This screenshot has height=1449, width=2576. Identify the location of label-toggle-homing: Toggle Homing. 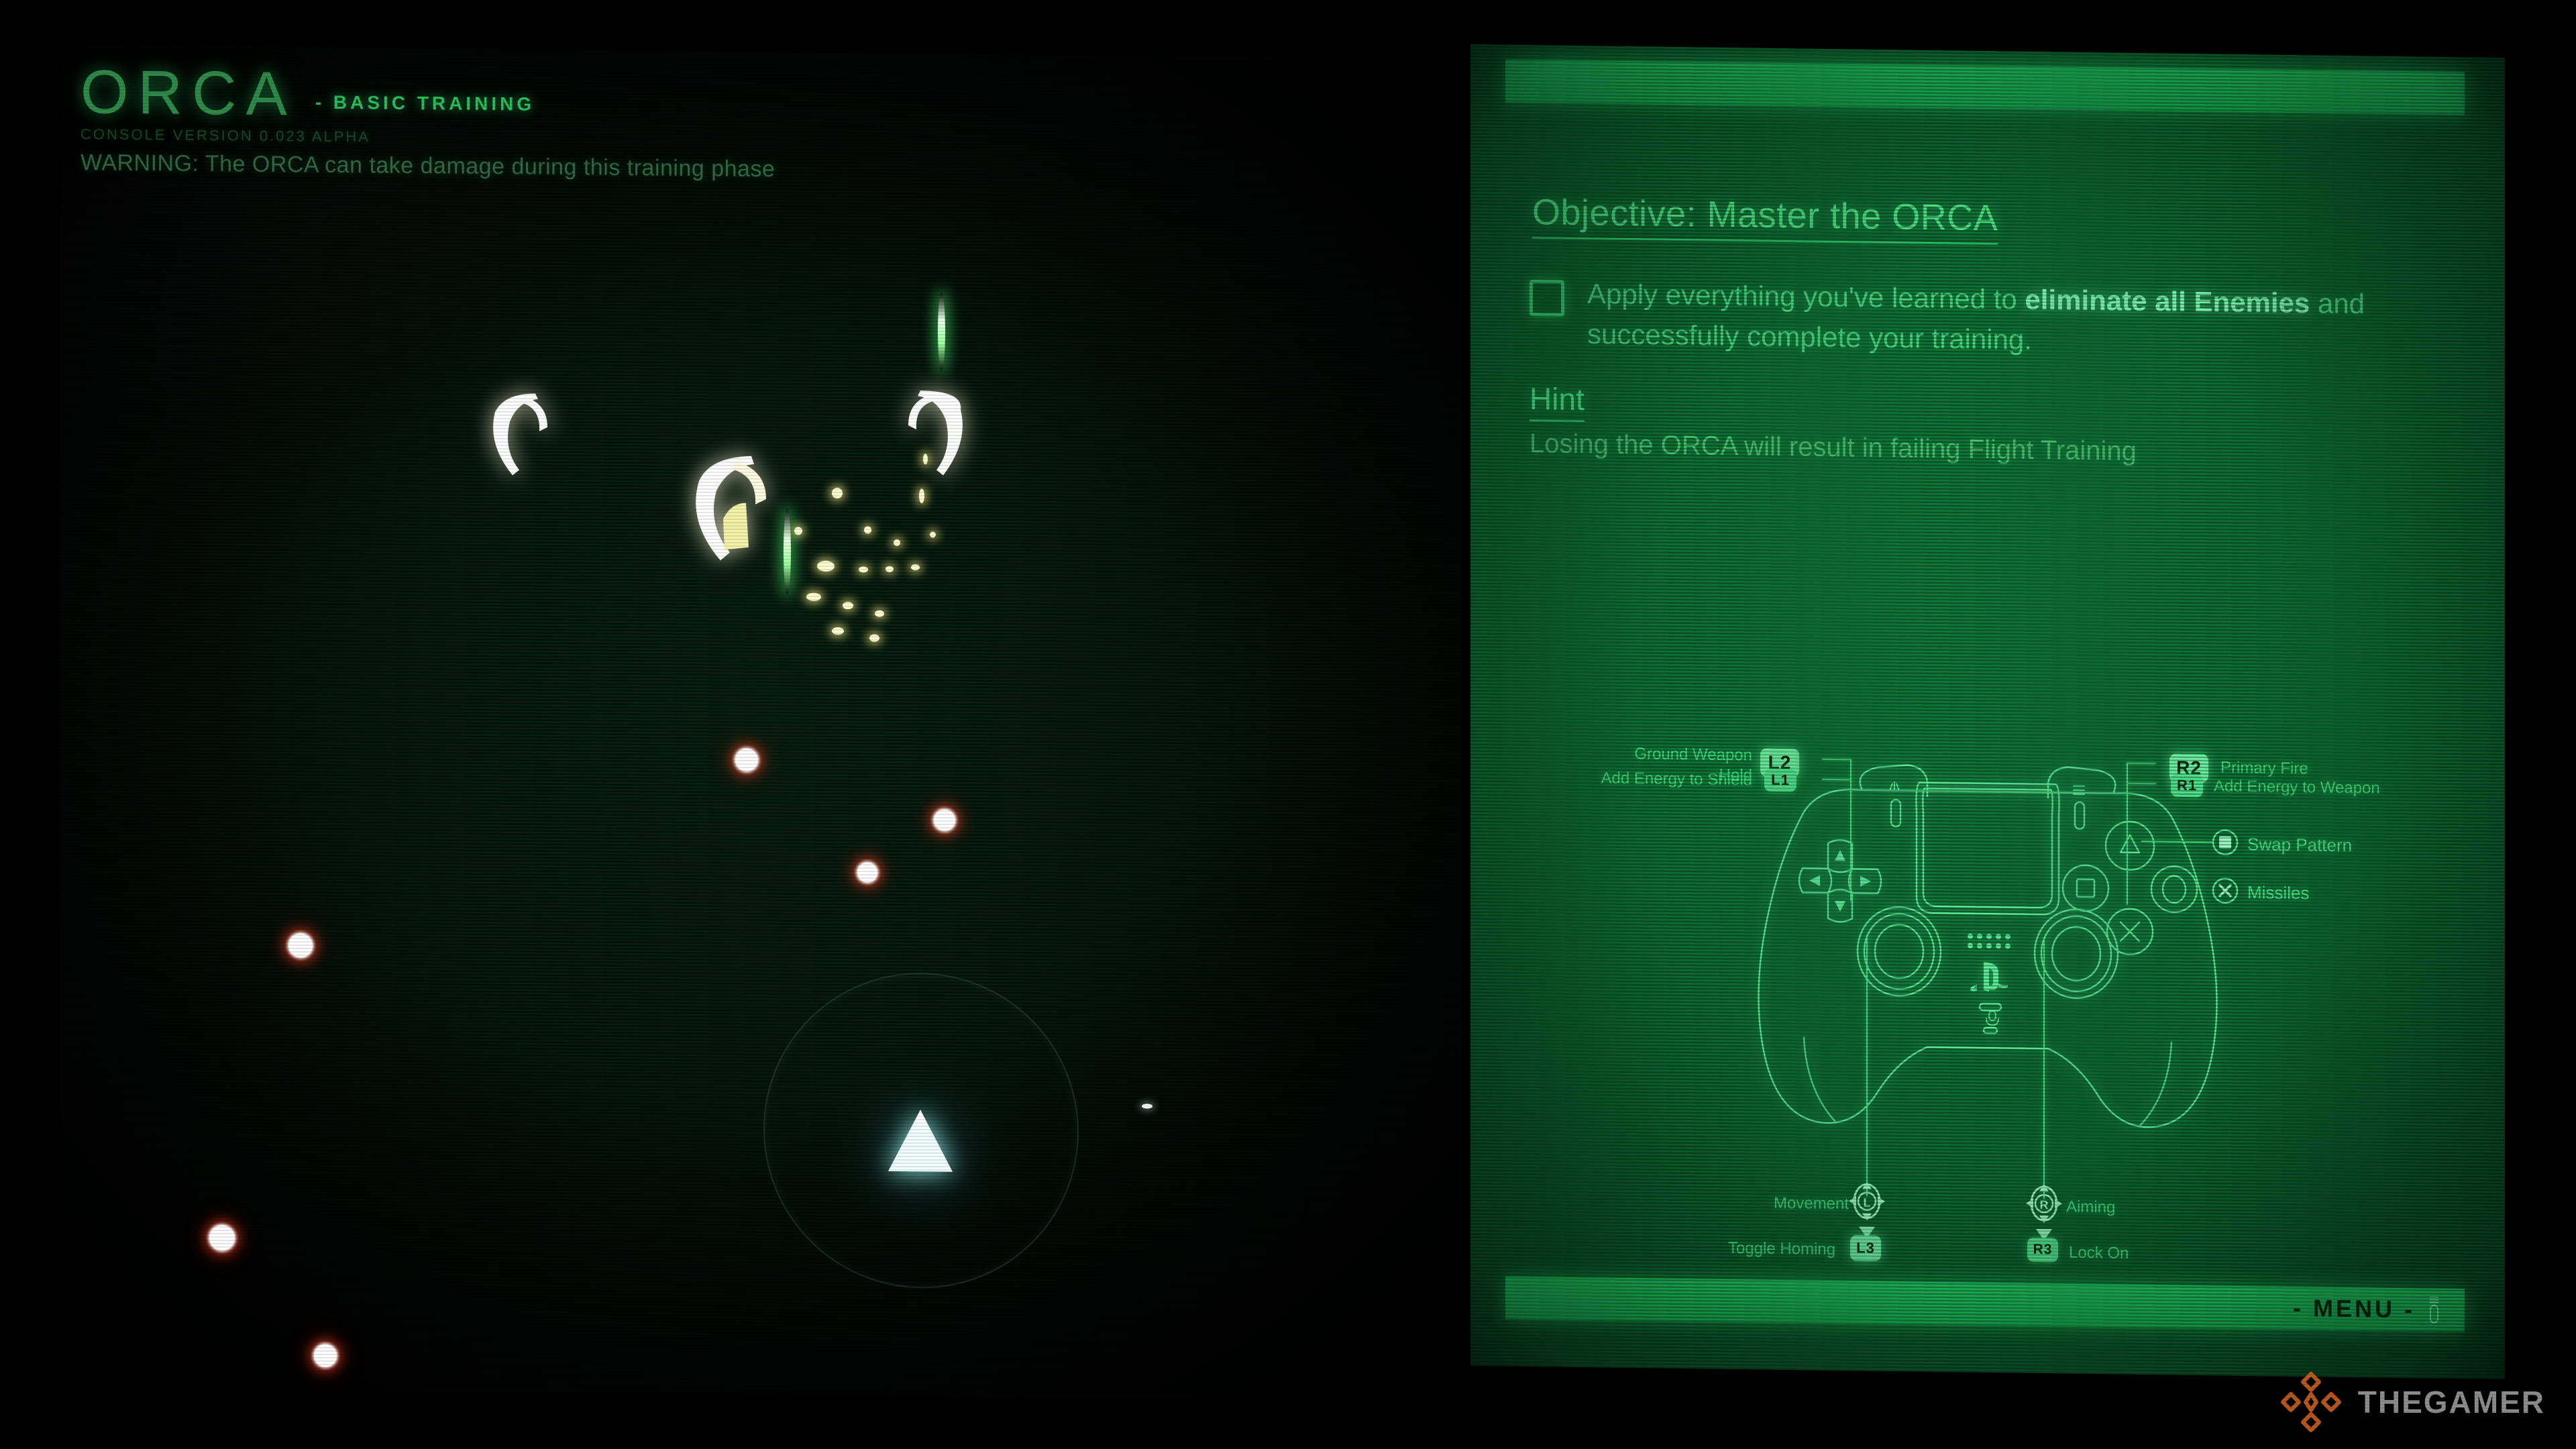
(1782, 1248).